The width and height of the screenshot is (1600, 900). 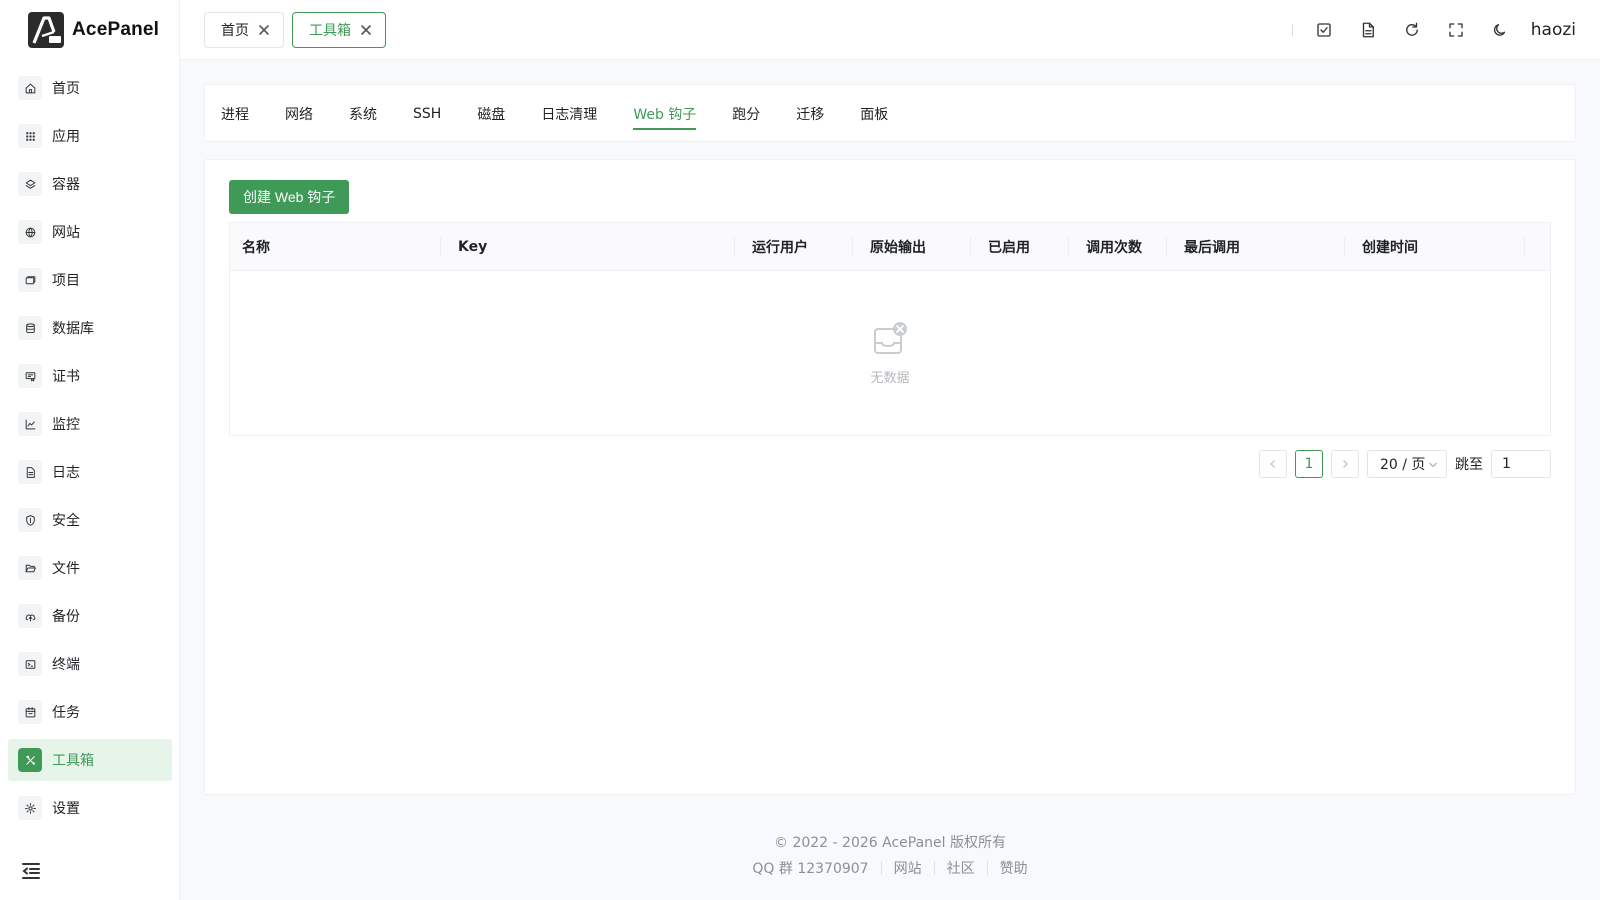 I want to click on sidebar-item-label: 项目, so click(x=66, y=281).